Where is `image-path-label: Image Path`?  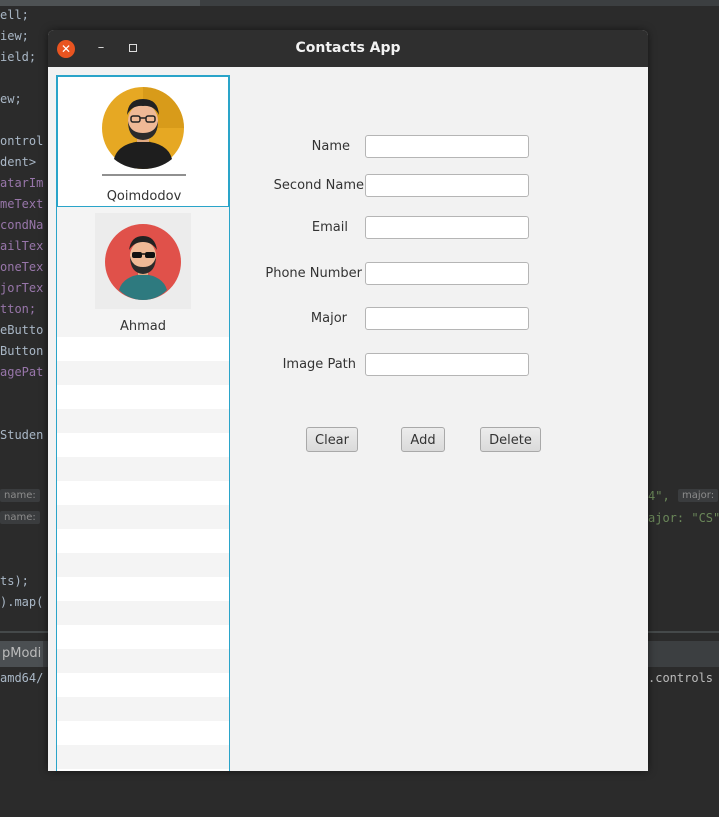
image-path-label: Image Path is located at coordinates (319, 364).